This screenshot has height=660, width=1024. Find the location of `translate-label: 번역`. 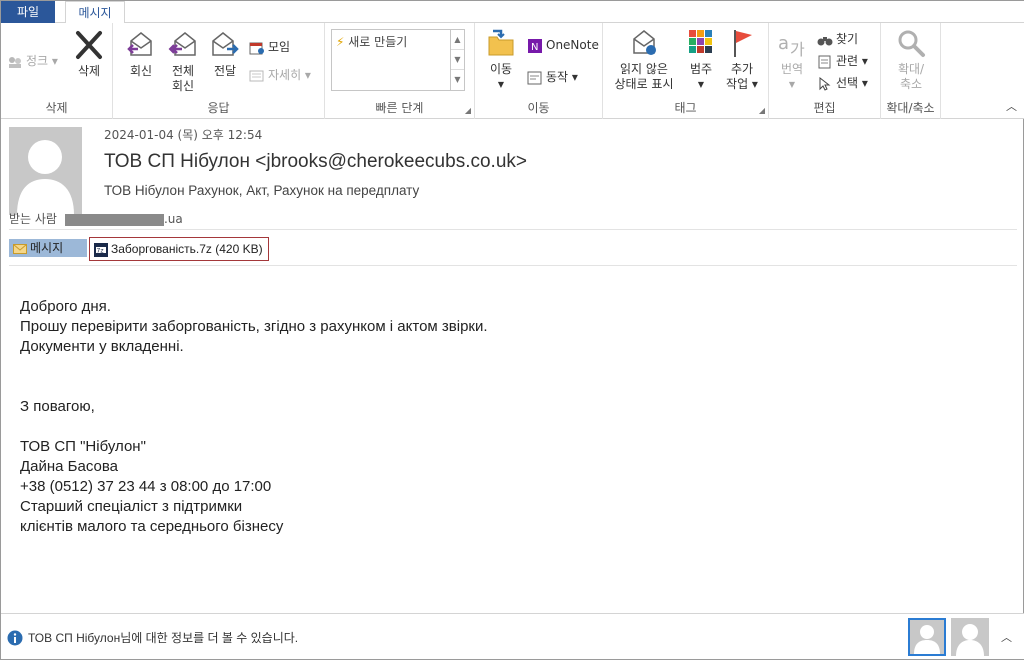

translate-label: 번역 is located at coordinates (792, 69).